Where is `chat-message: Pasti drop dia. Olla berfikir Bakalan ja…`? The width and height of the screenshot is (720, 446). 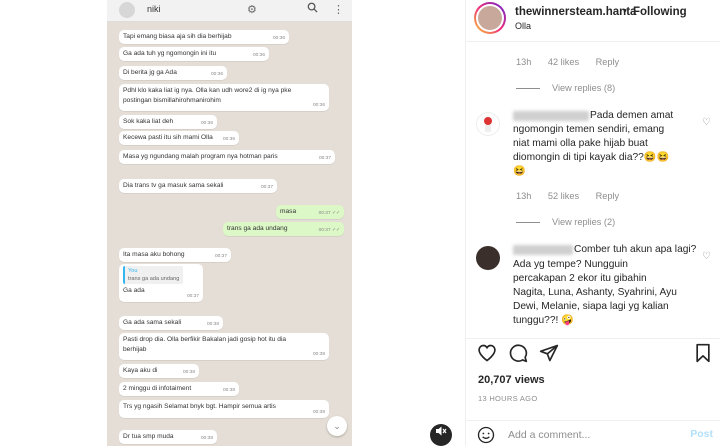
chat-message: Pasti drop dia. Olla berfikir Bakalan ja… is located at coordinates (224, 347).